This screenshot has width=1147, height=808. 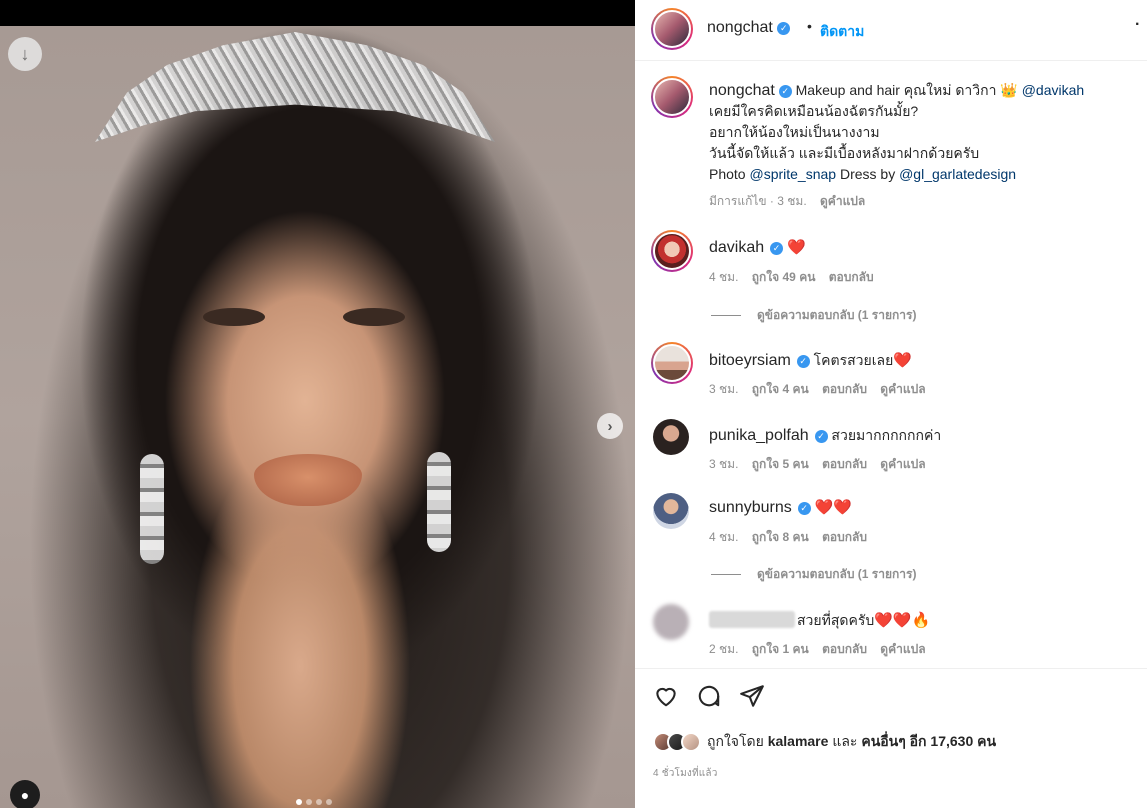 What do you see at coordinates (742, 90) in the screenshot?
I see `caption-username: nongchat` at bounding box center [742, 90].